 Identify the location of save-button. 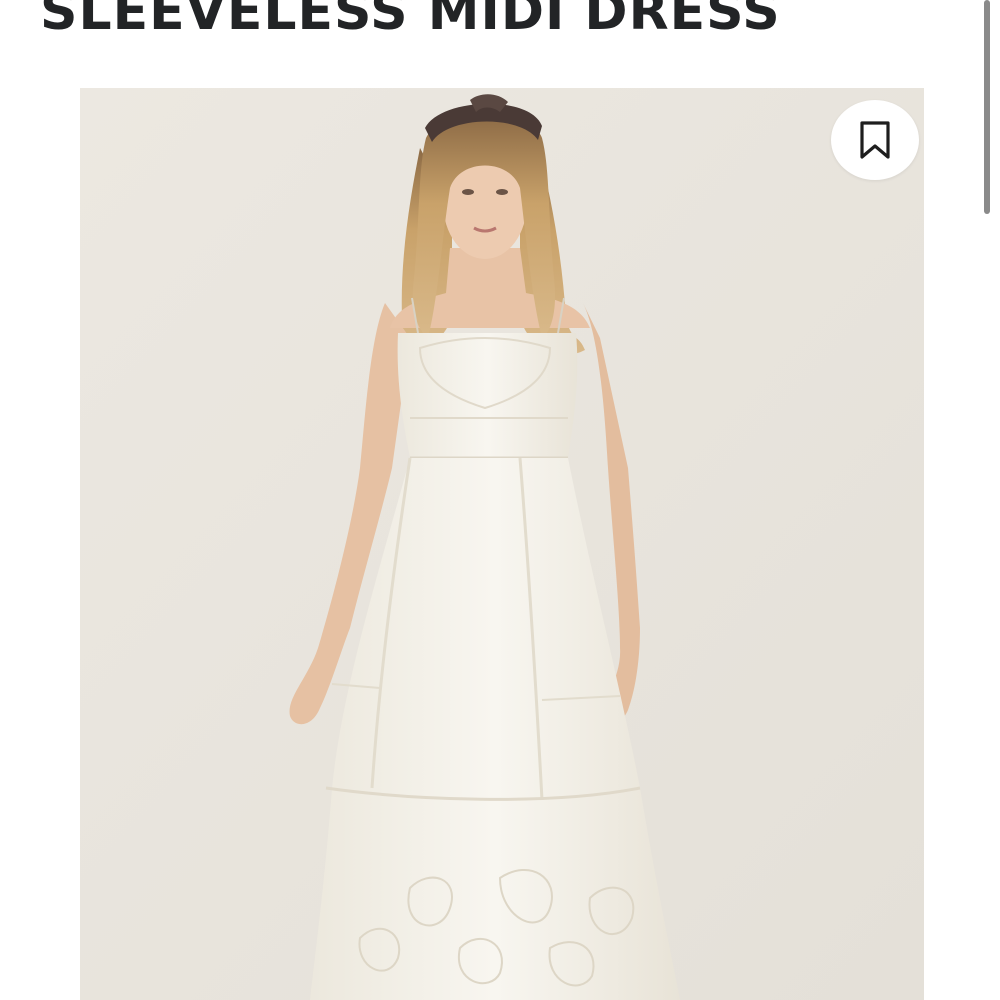
(875, 140).